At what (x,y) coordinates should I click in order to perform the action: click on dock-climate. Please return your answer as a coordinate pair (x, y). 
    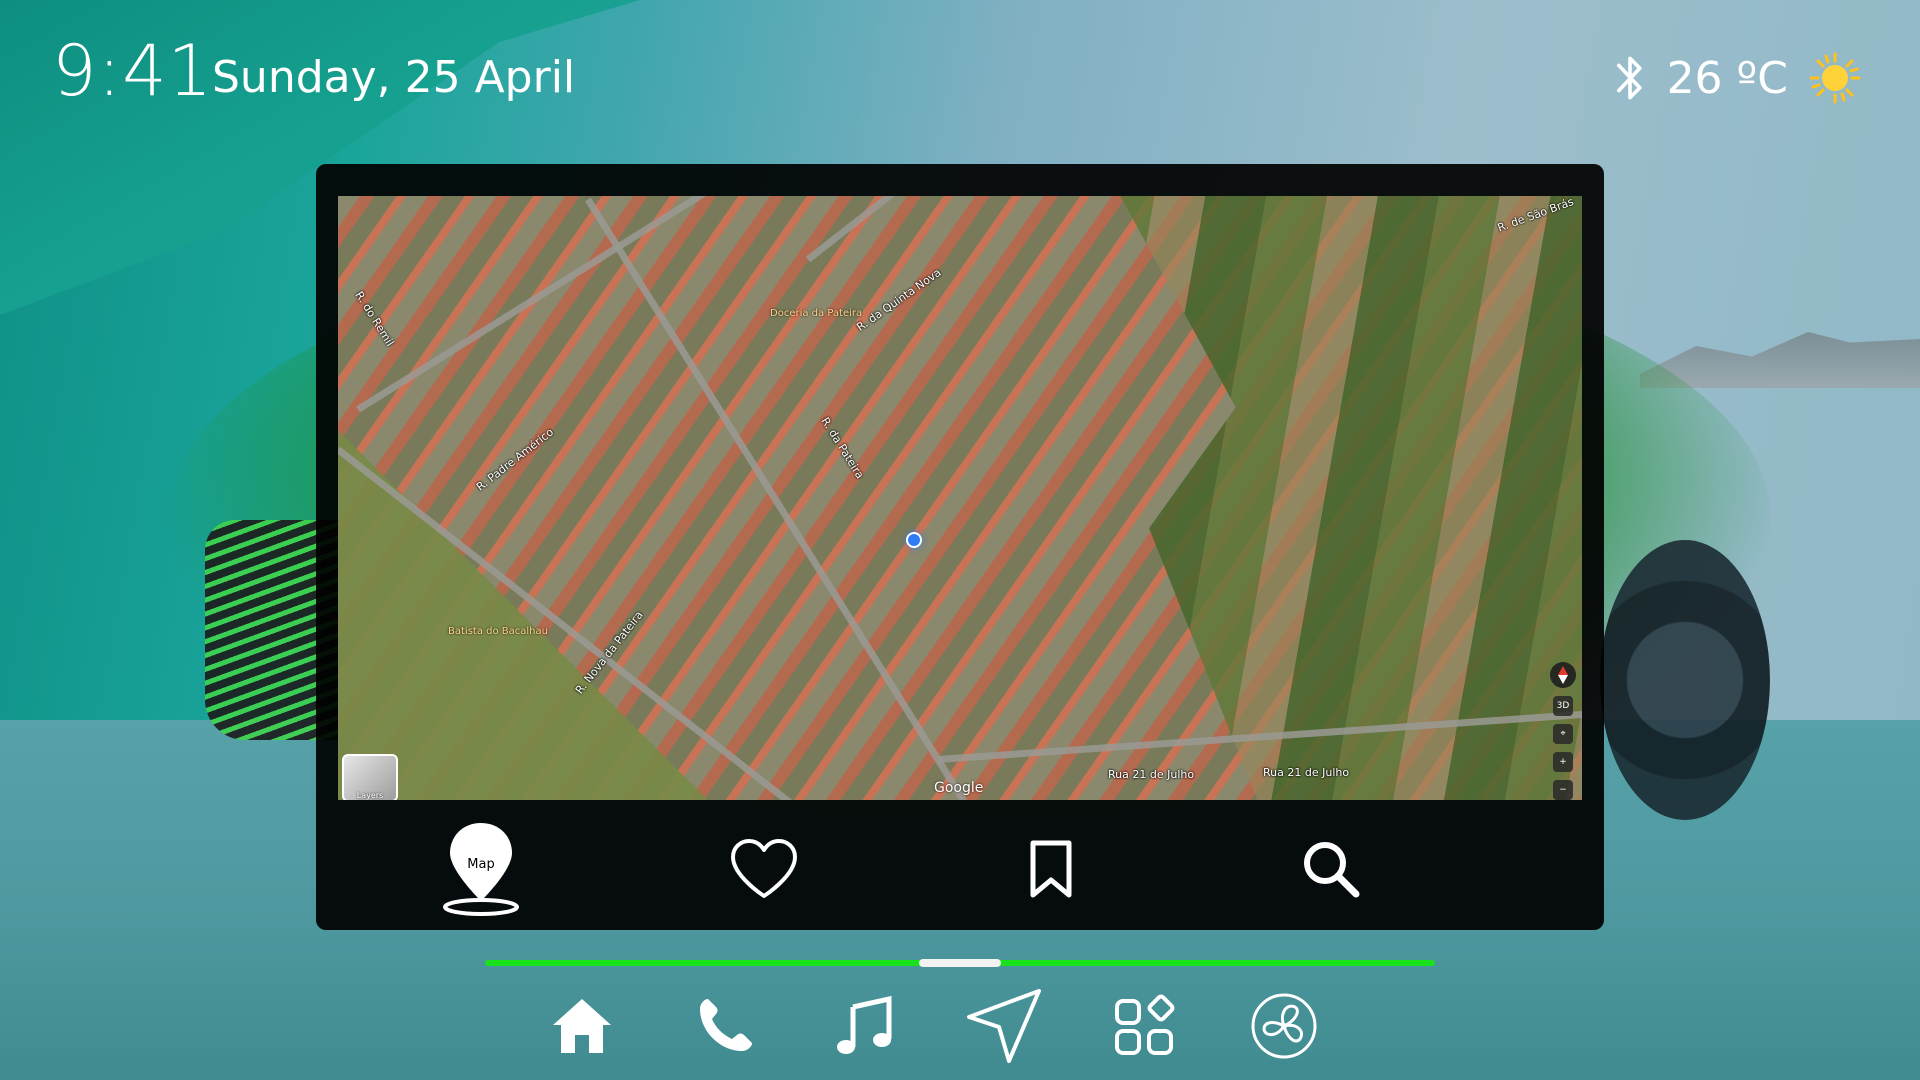
    Looking at the image, I should click on (1284, 1026).